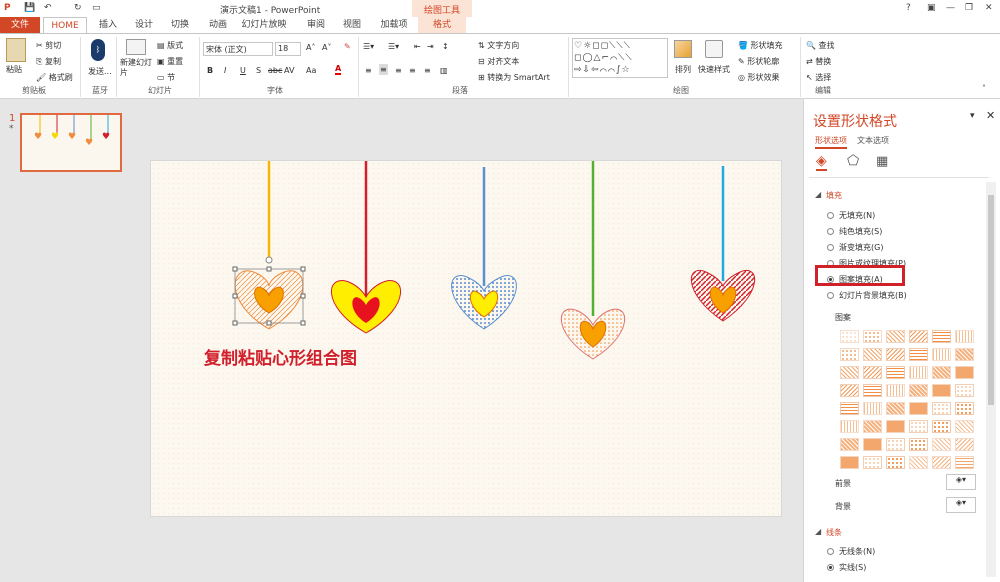  Describe the element at coordinates (831, 142) in the screenshot. I see `tab-shape-options: 形状选项` at that location.